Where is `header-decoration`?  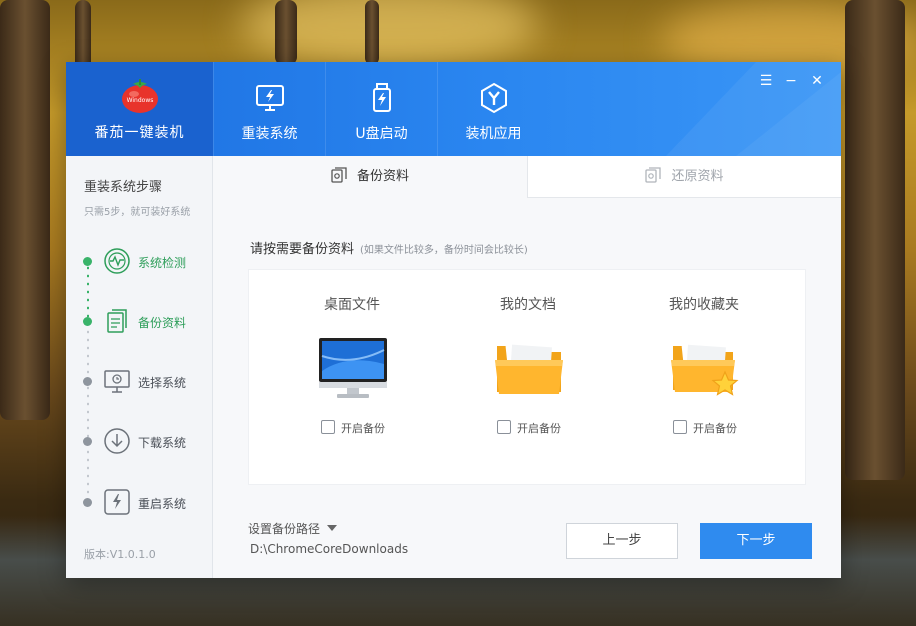
header-decoration is located at coordinates (753, 109).